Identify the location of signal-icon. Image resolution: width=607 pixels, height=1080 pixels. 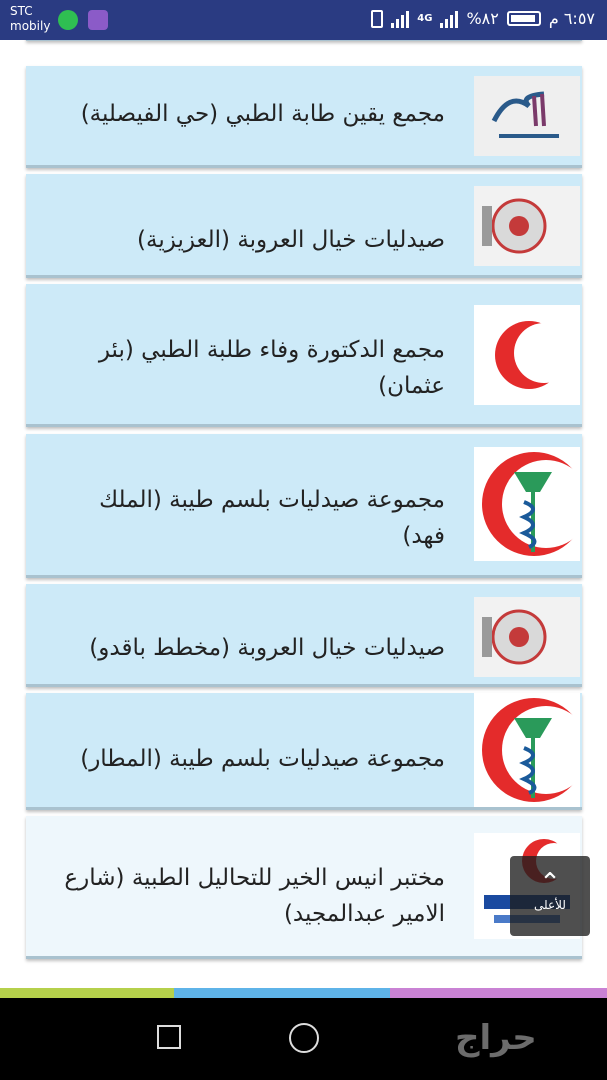
(400, 19).